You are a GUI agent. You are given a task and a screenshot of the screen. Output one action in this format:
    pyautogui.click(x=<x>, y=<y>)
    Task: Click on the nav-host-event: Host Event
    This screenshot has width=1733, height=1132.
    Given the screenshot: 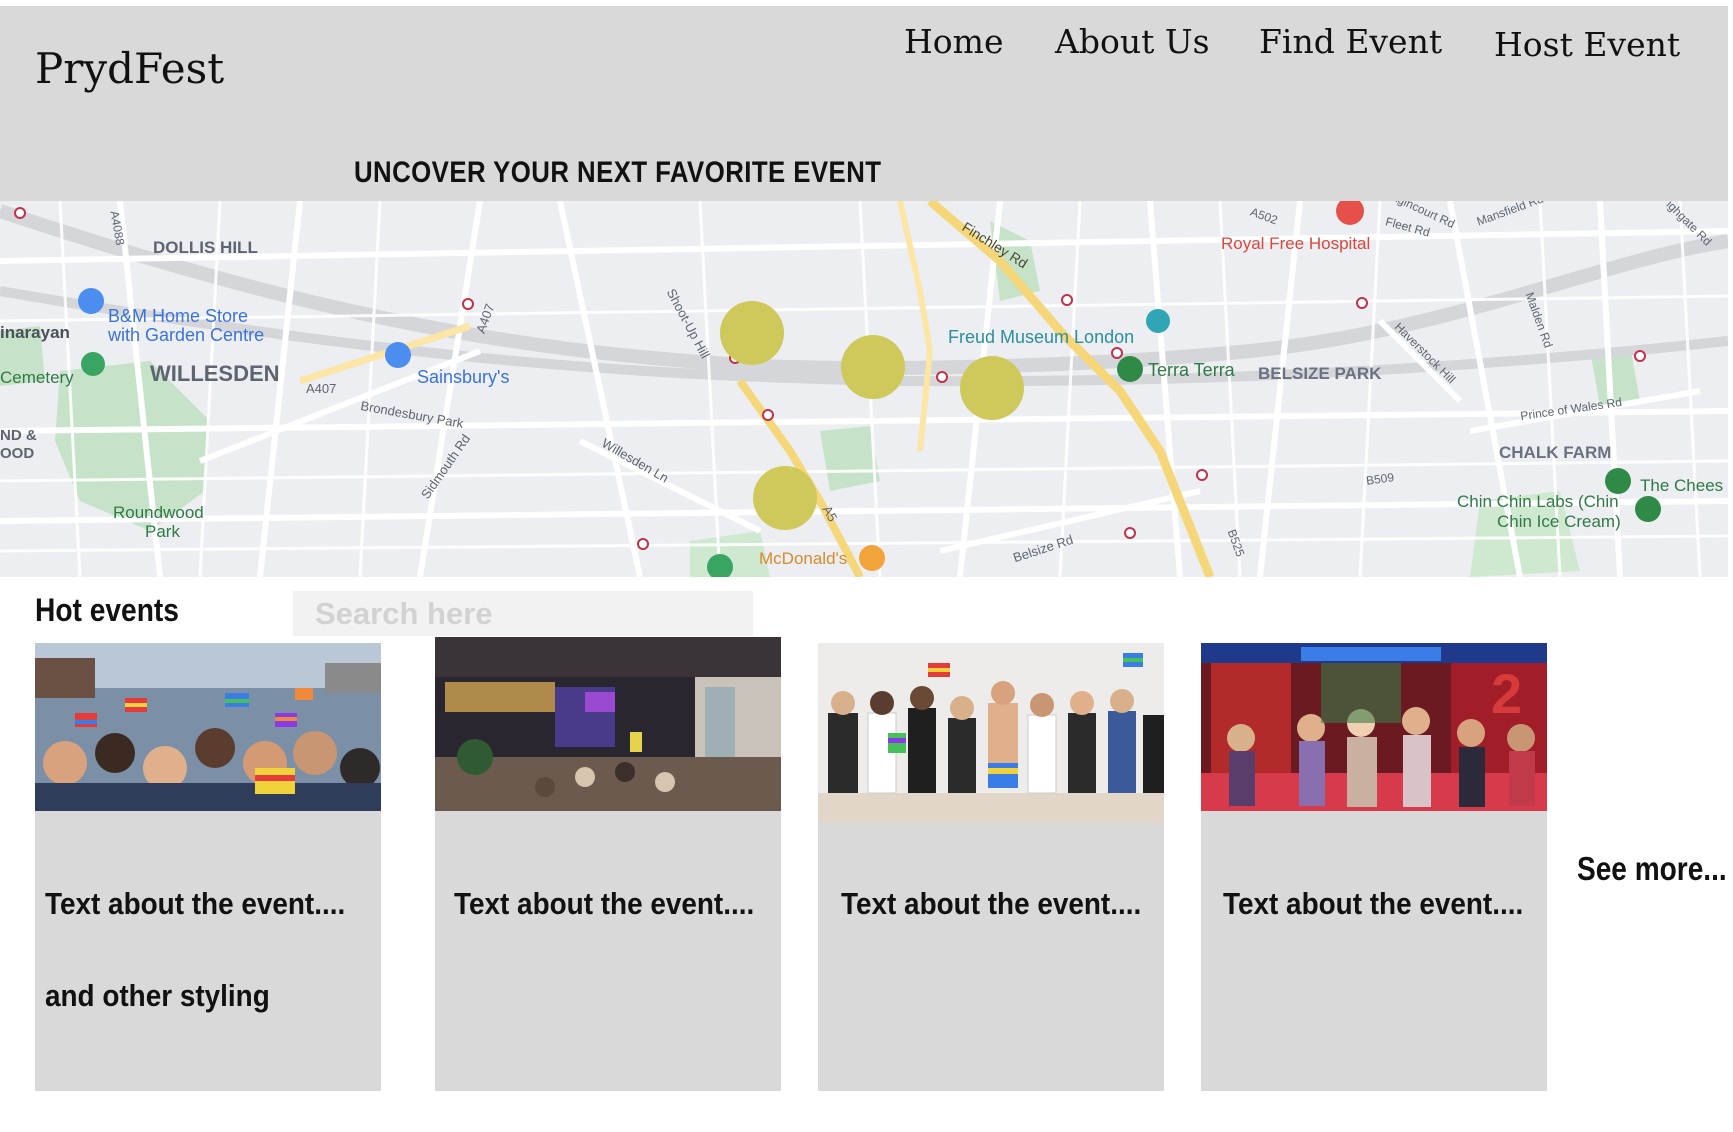 What is the action you would take?
    pyautogui.click(x=1587, y=44)
    